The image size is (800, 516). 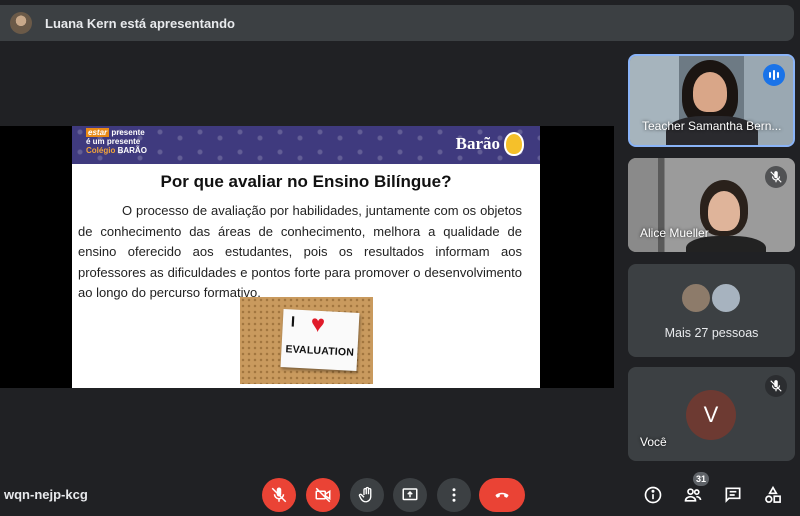 I want to click on presenter-avatar, so click(x=21, y=23).